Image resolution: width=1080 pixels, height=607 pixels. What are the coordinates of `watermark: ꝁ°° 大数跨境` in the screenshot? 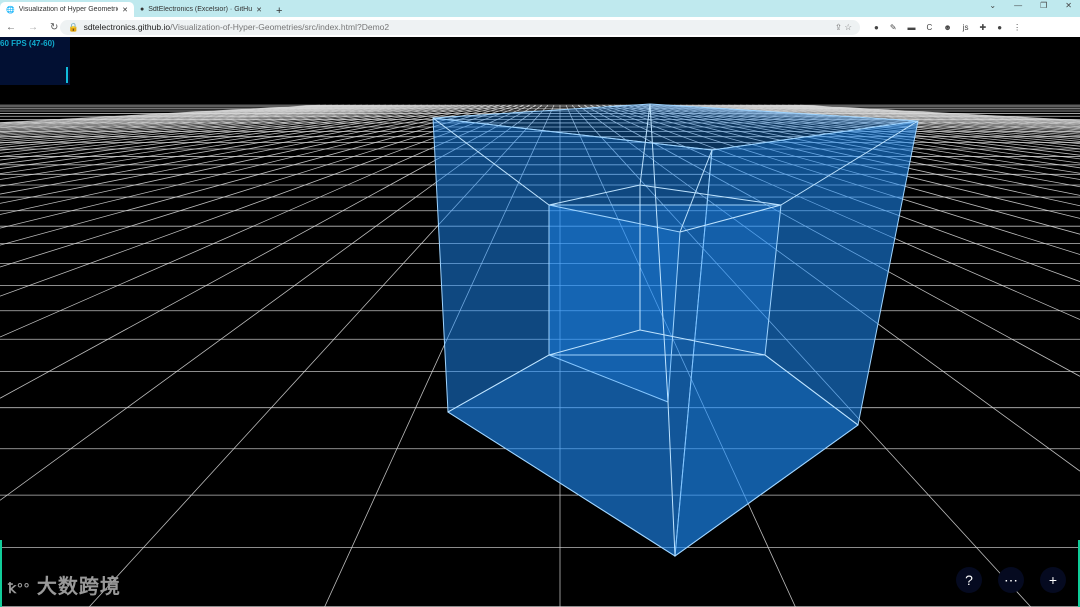 It's located at (64, 584).